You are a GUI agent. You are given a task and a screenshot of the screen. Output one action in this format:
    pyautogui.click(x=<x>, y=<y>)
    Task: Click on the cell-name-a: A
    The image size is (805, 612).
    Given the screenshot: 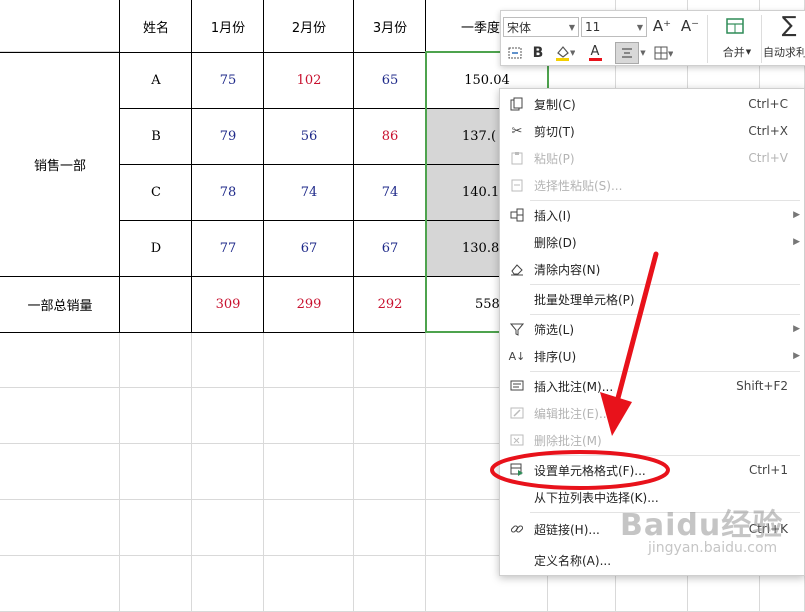 What is the action you would take?
    pyautogui.click(x=156, y=80)
    